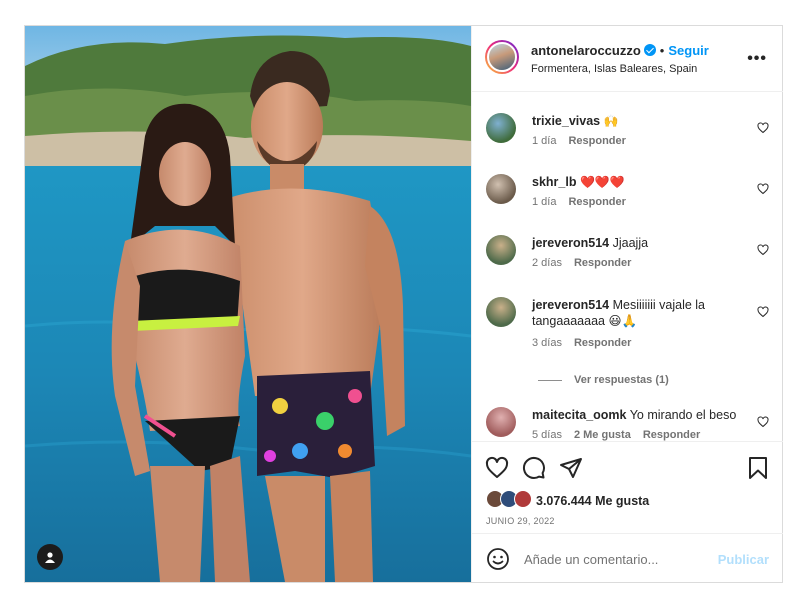  Describe the element at coordinates (498, 559) in the screenshot. I see `emoji-smile-icon` at that location.